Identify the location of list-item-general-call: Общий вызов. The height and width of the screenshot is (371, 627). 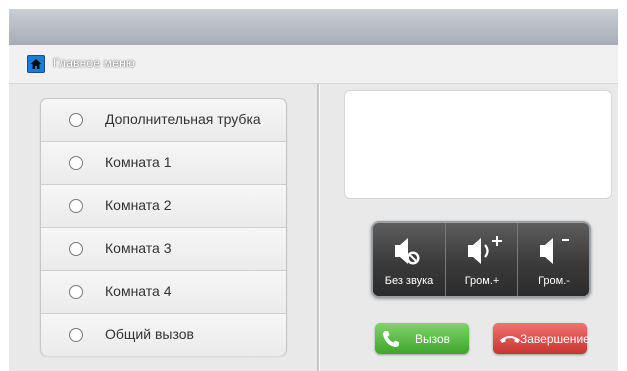
(163, 335).